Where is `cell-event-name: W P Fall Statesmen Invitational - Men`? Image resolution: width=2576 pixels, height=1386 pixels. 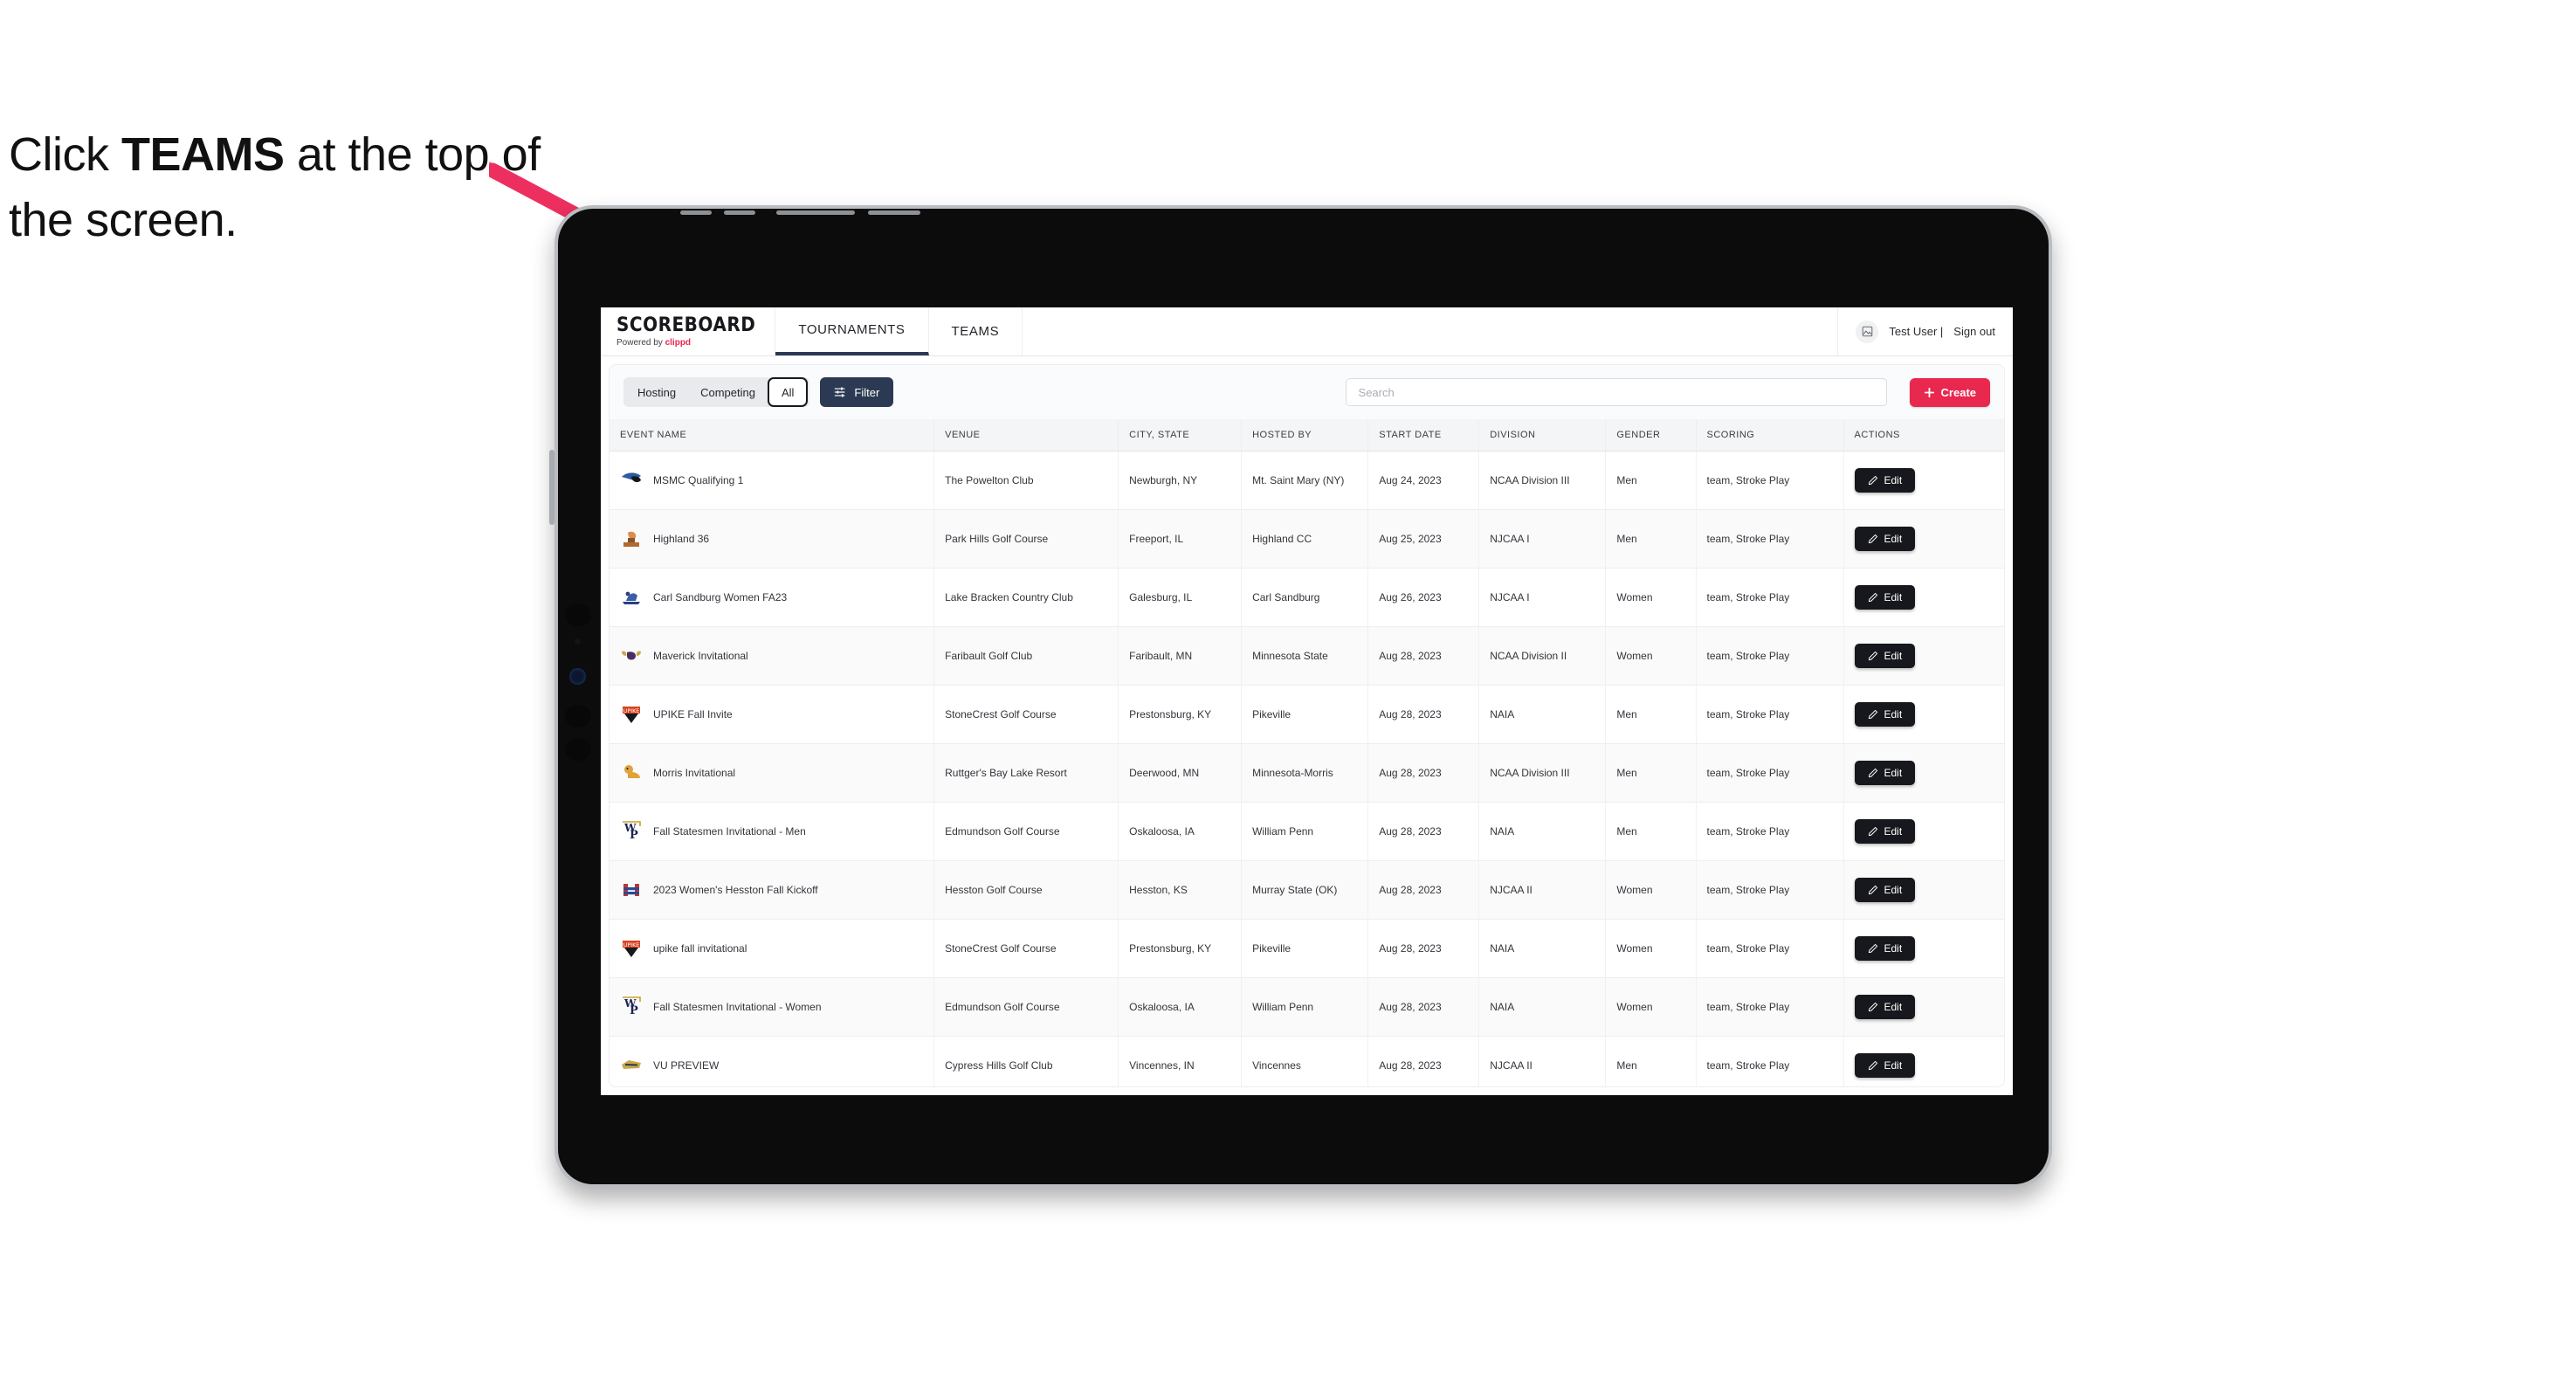
cell-event-name: W P Fall Statesmen Invitational - Men is located at coordinates (772, 832).